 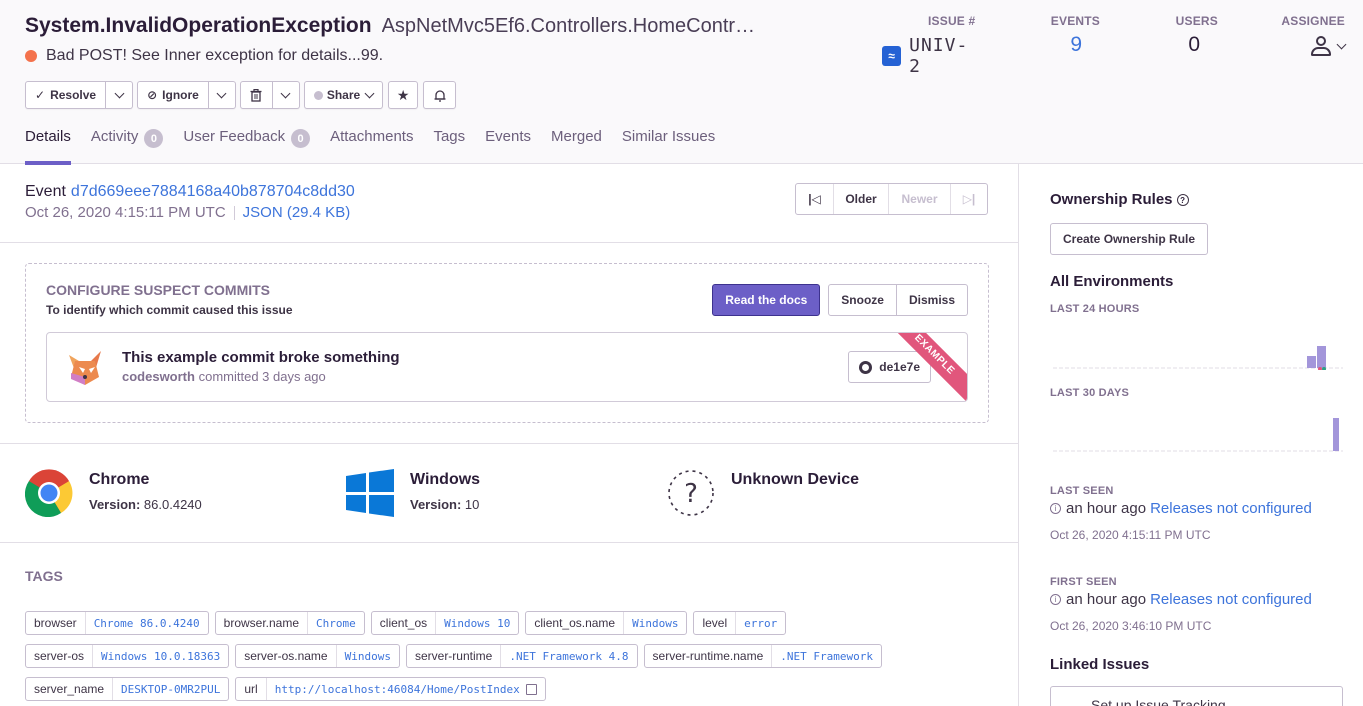 I want to click on tag-key: server-runtime.name, so click(x=709, y=656).